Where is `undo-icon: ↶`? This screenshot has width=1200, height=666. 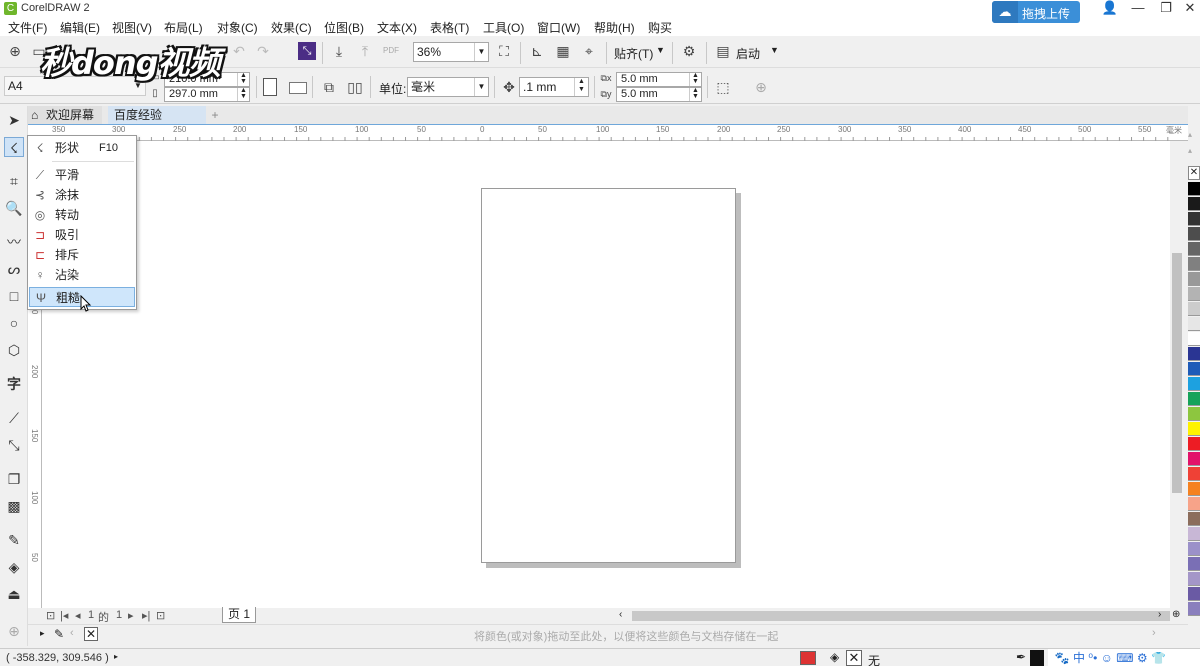
undo-icon: ↶ is located at coordinates (239, 51).